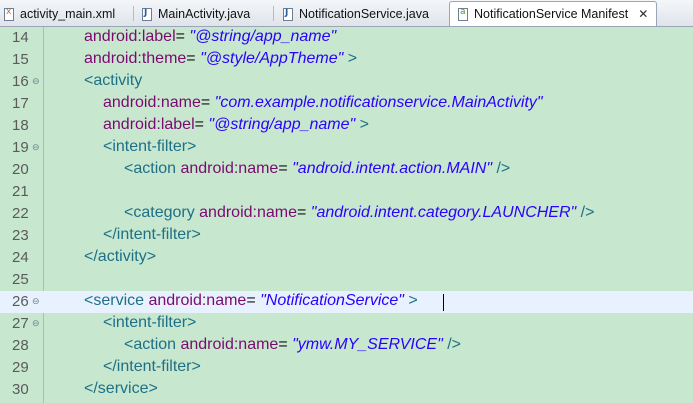 The image size is (693, 403). I want to click on line-number: 18, so click(20, 125).